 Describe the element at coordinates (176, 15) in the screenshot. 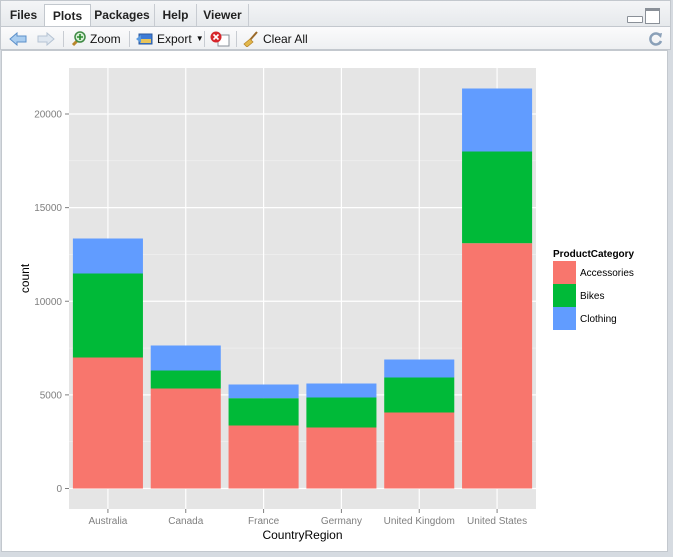

I see `tab-help: Help` at that location.